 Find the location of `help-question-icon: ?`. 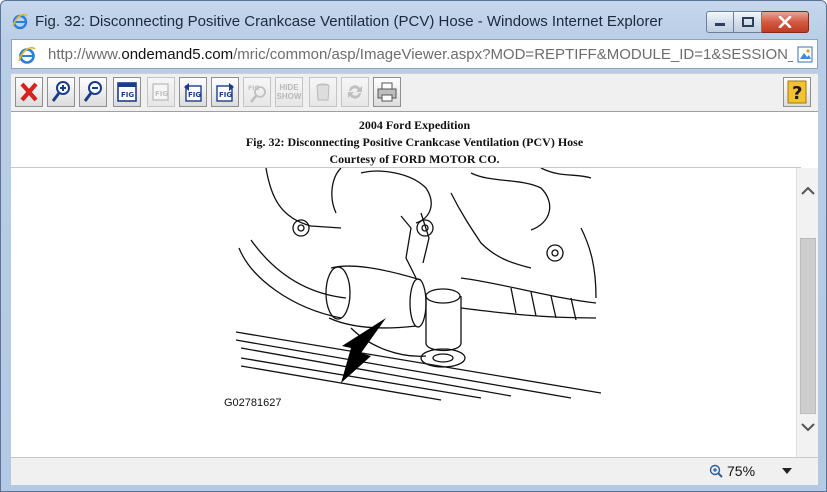

help-question-icon: ? is located at coordinates (797, 92).